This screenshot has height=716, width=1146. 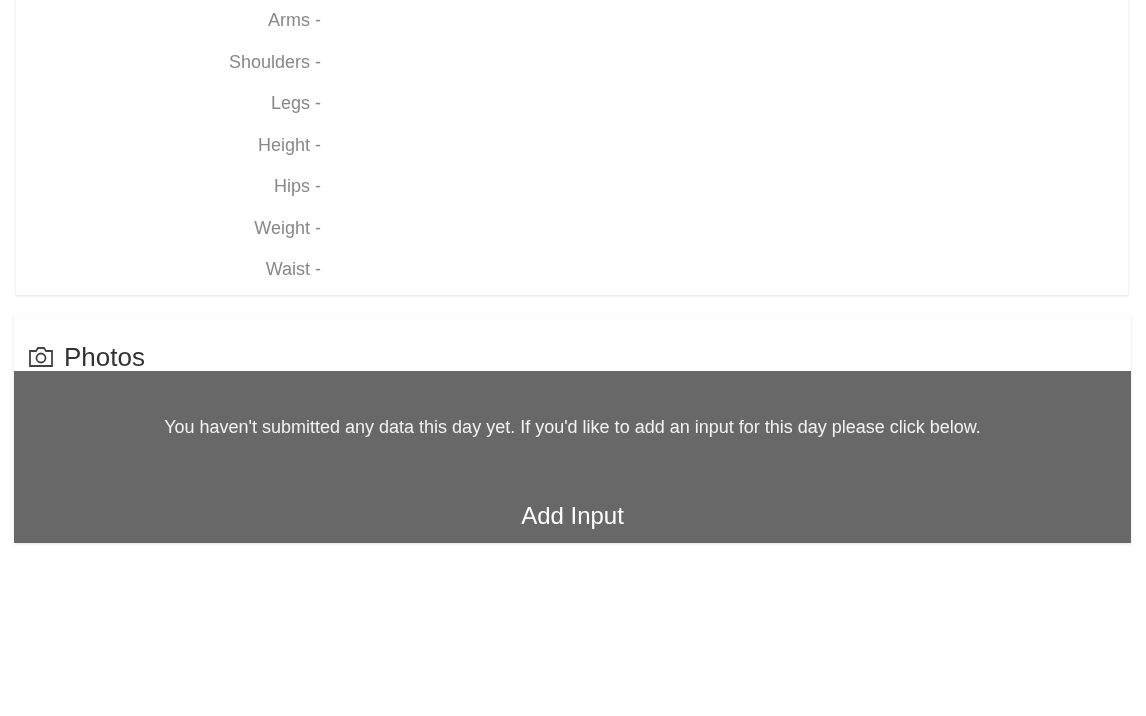 I want to click on measurement-label: Arms -, so click(x=294, y=21).